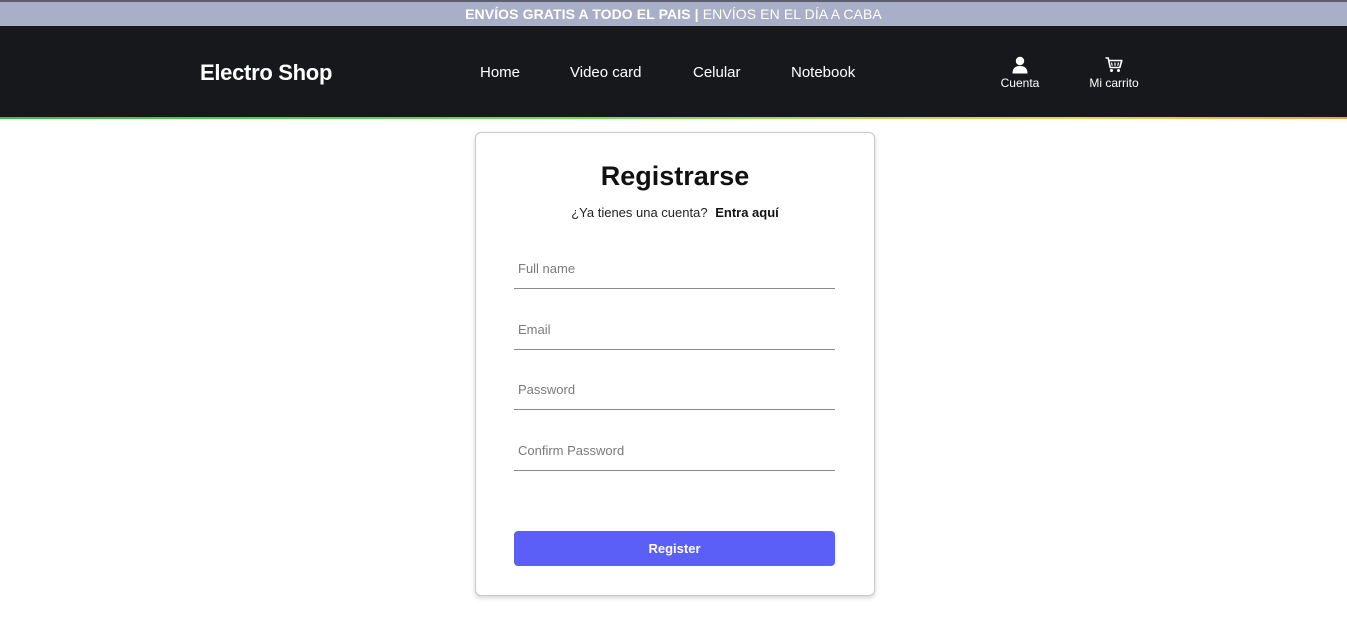 This screenshot has height=626, width=1347. Describe the element at coordinates (747, 212) in the screenshot. I see `login-link: Entra aquí` at that location.